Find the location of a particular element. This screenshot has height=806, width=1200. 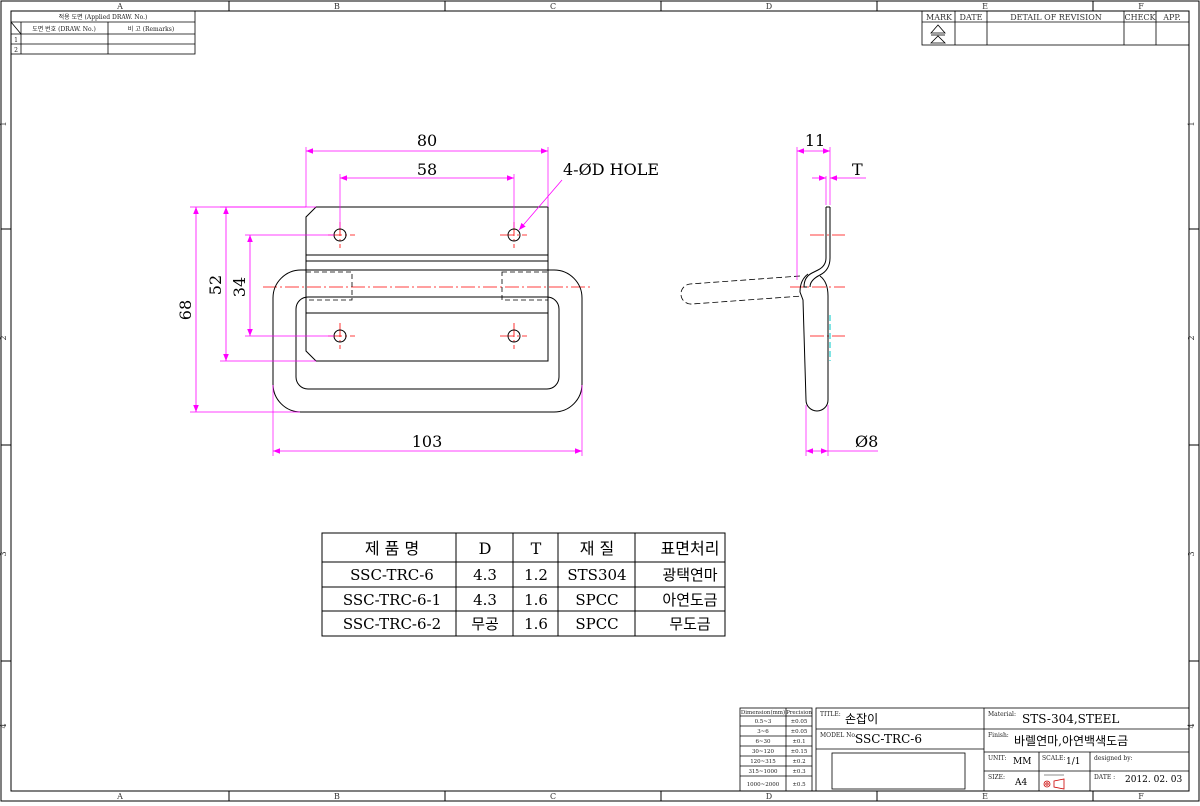

dim-dia8-label: Ø8 is located at coordinates (866, 441).